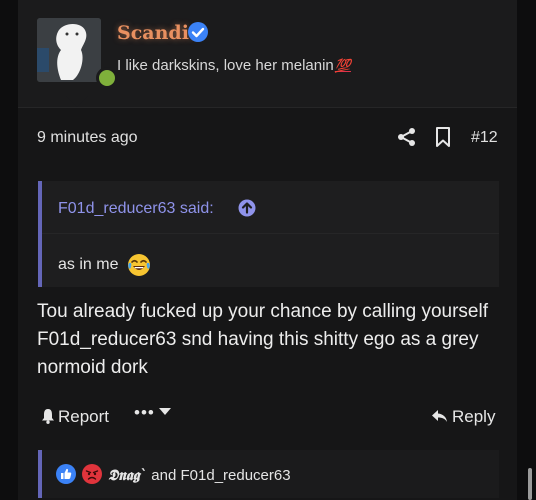  I want to click on post-meta-row: 9 minutes ago #12, so click(267, 137).